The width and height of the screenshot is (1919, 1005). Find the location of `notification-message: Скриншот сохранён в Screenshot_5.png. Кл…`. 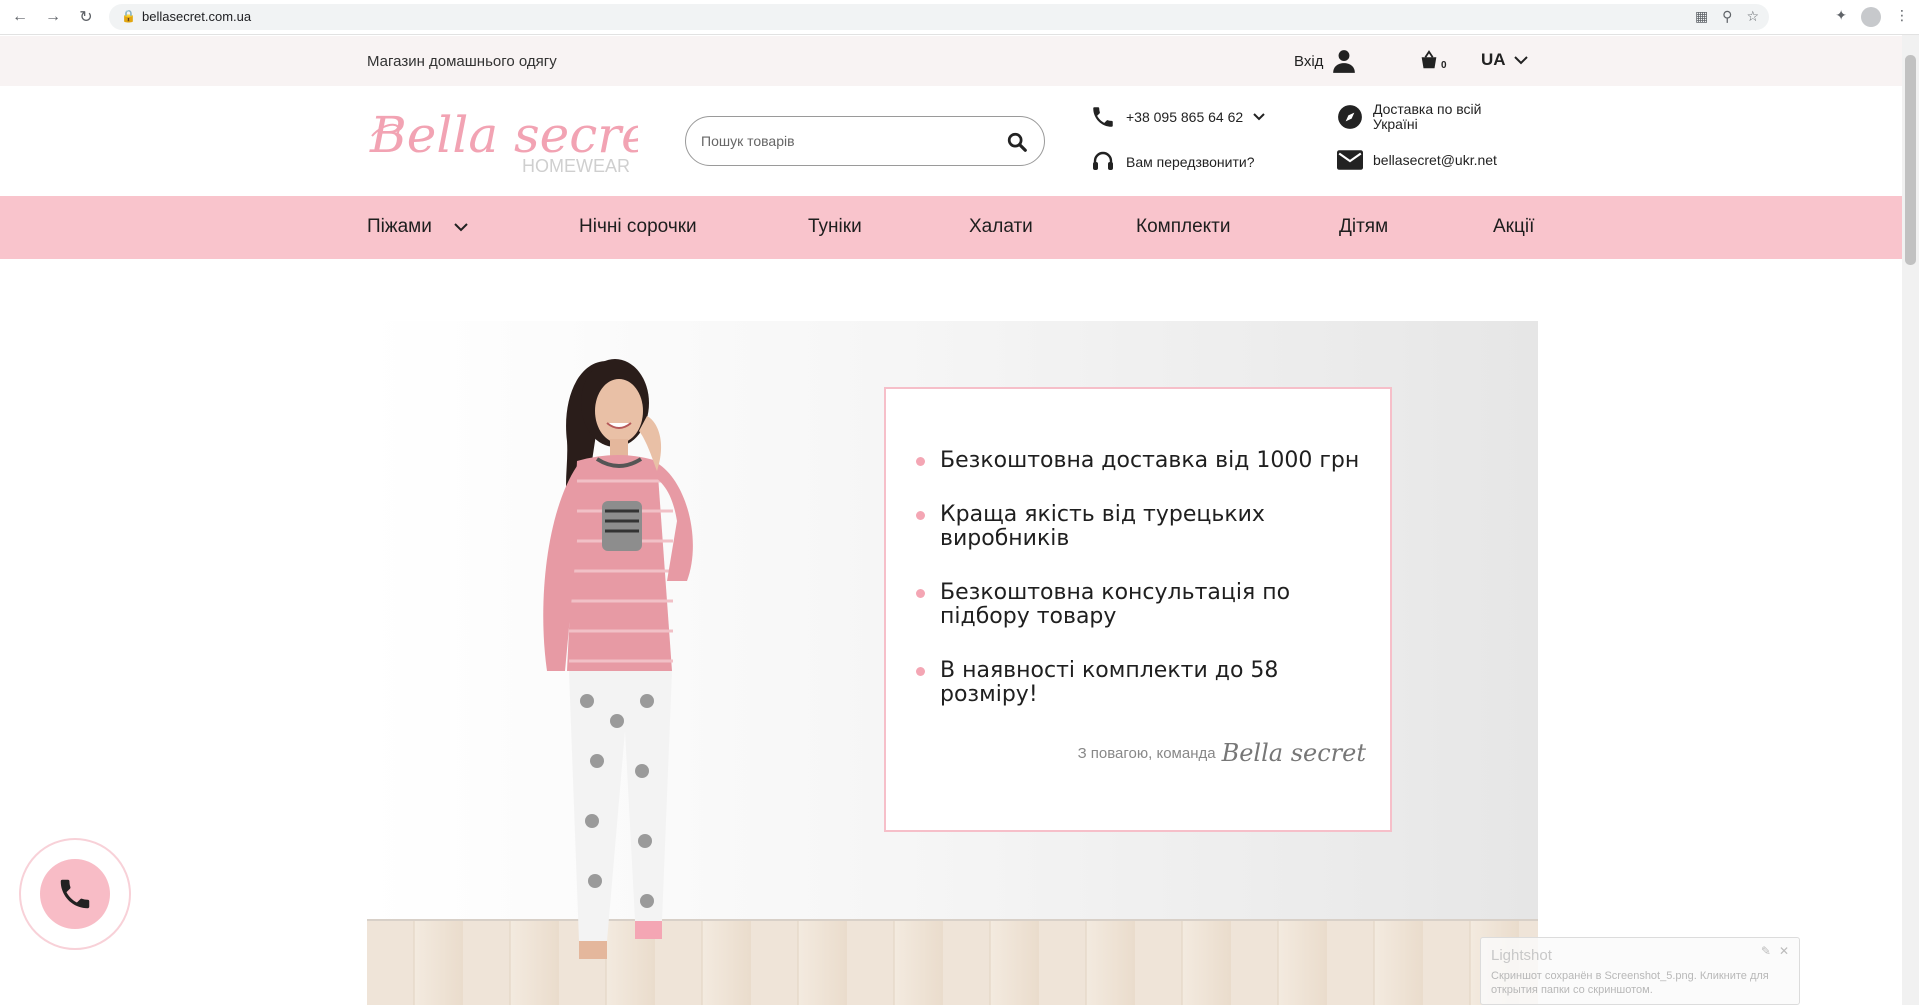

notification-message: Скриншот сохранён в Screenshot_5.png. Кл… is located at coordinates (1641, 983).